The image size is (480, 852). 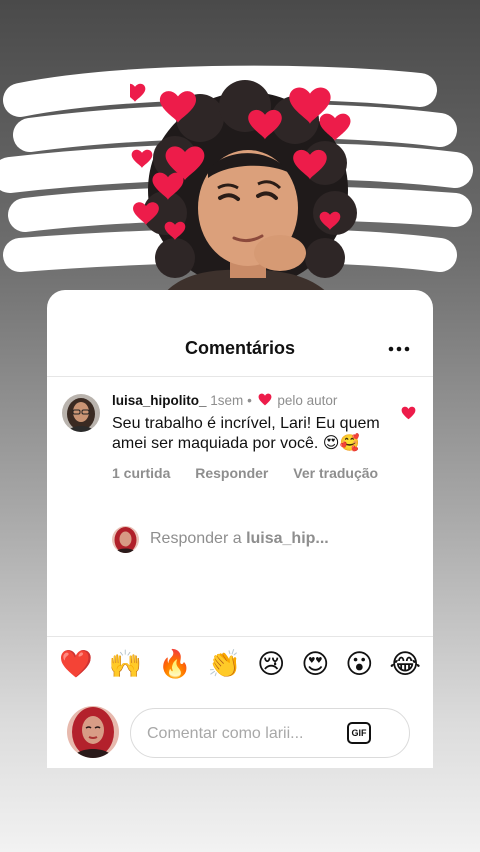 I want to click on emoji-clap: 👏, so click(x=225, y=664).